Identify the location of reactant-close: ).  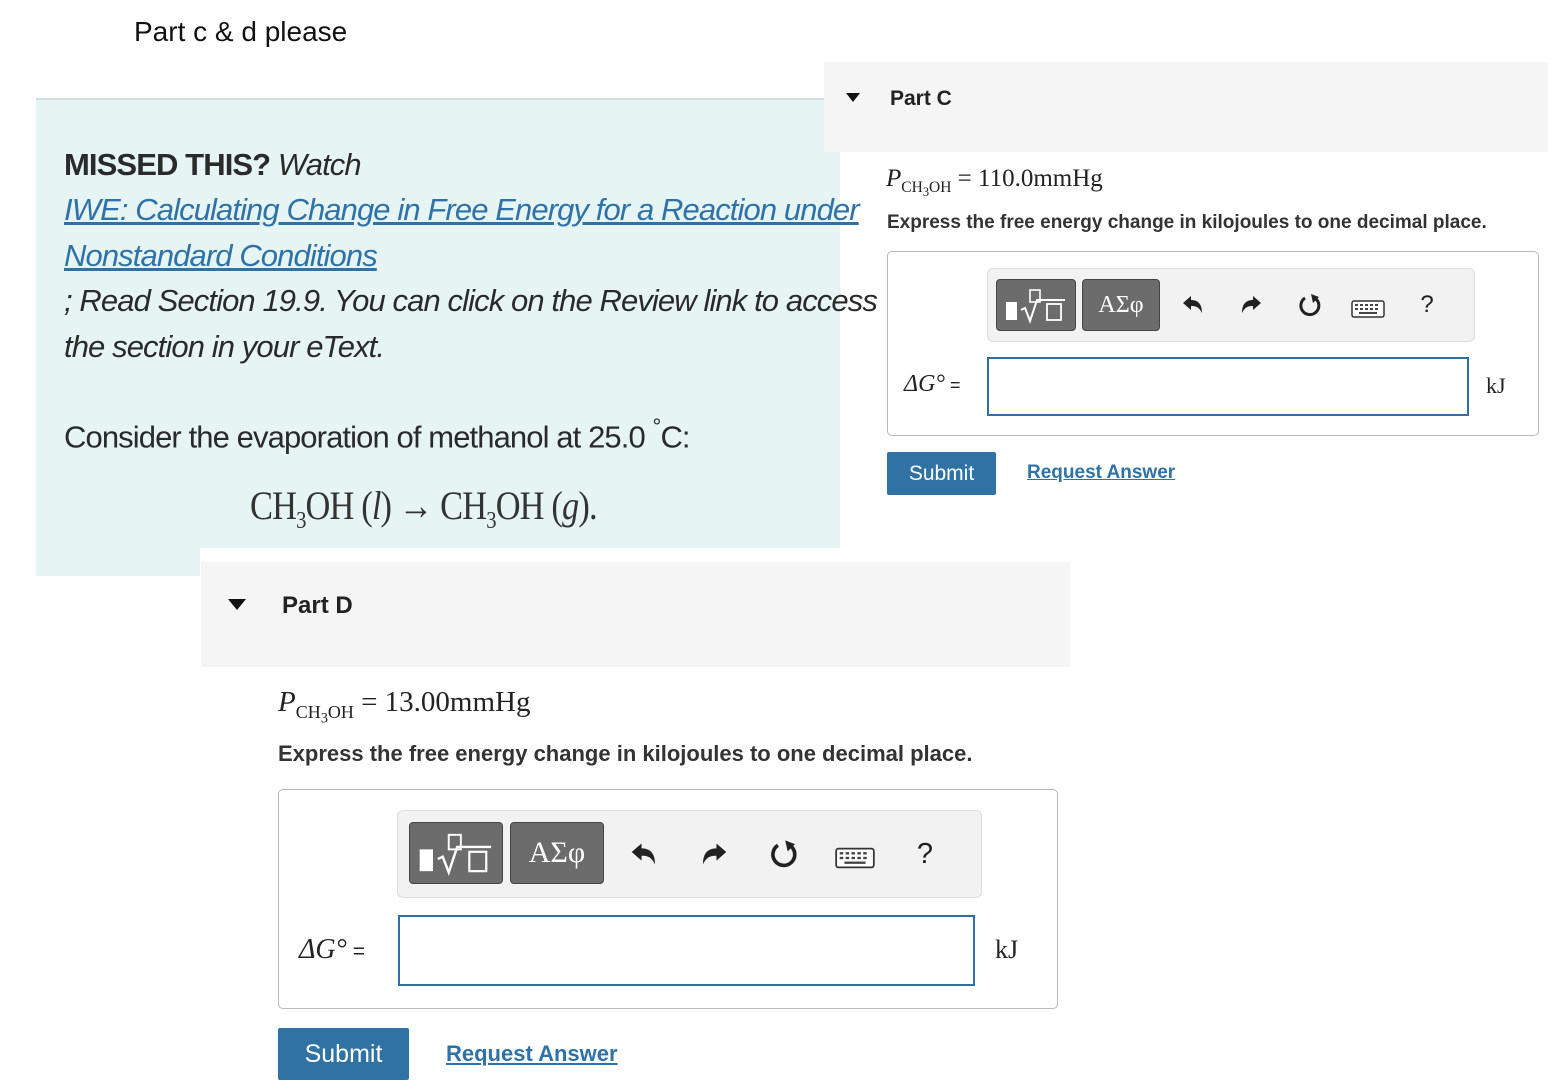
(386, 505).